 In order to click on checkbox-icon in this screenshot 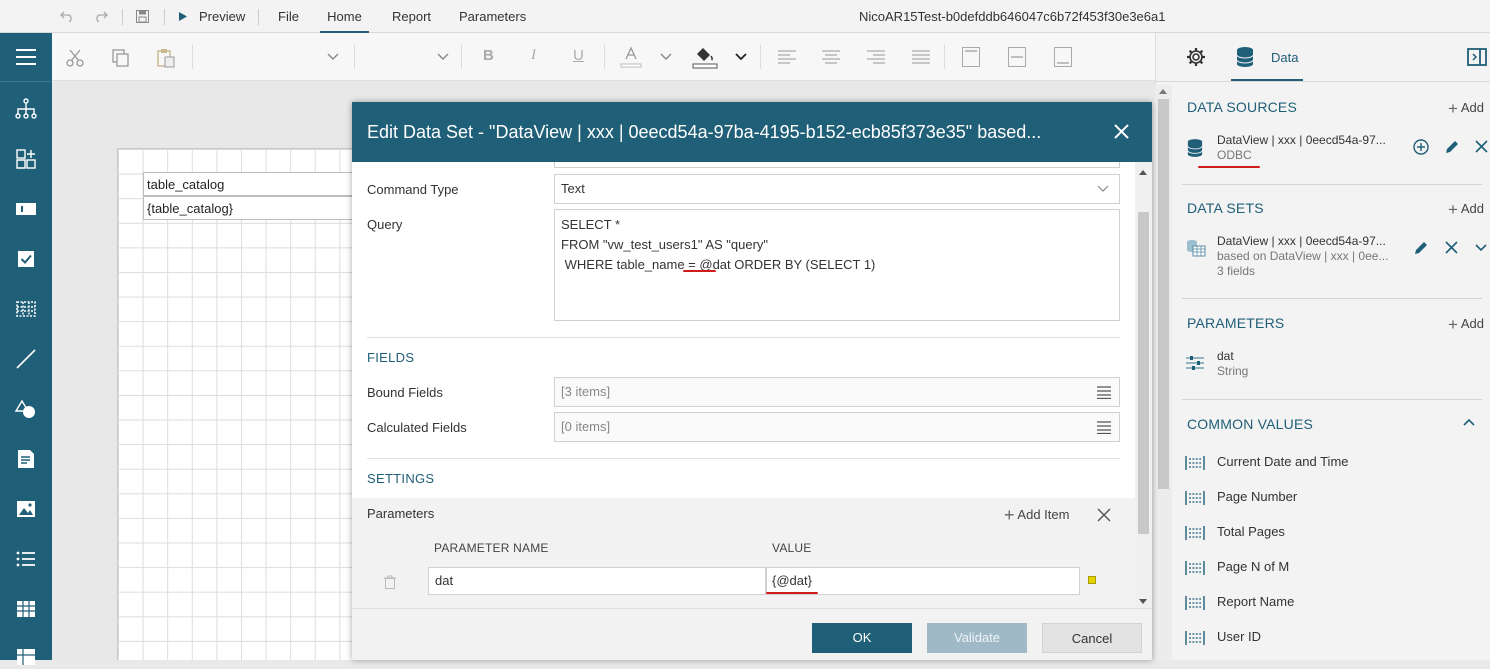, I will do `click(26, 259)`.